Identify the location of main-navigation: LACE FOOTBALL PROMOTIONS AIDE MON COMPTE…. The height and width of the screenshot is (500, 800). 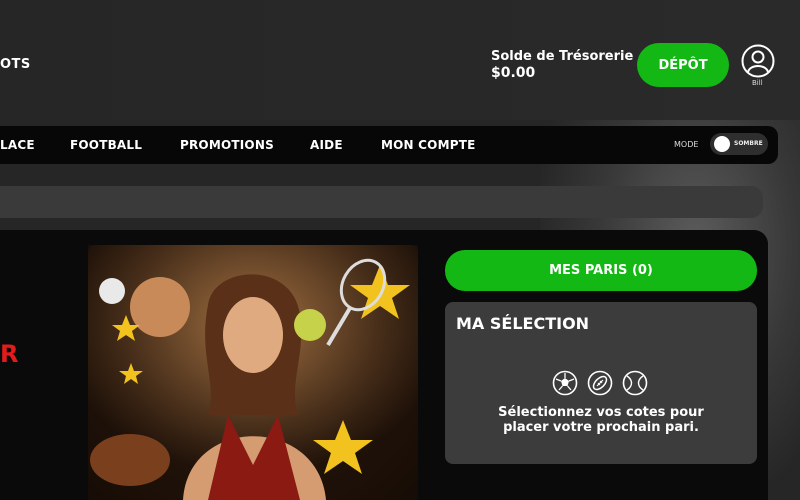
(389, 145).